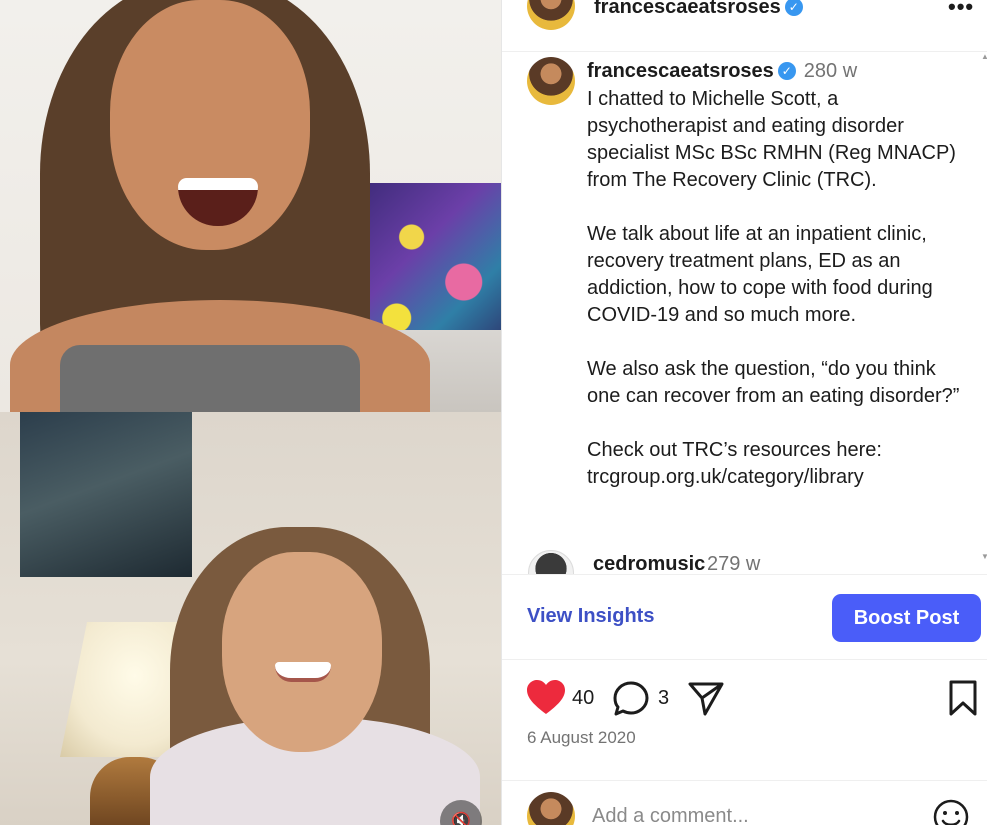 This screenshot has height=825, width=987. What do you see at coordinates (649, 563) in the screenshot?
I see `commenter-username: cedromusic` at bounding box center [649, 563].